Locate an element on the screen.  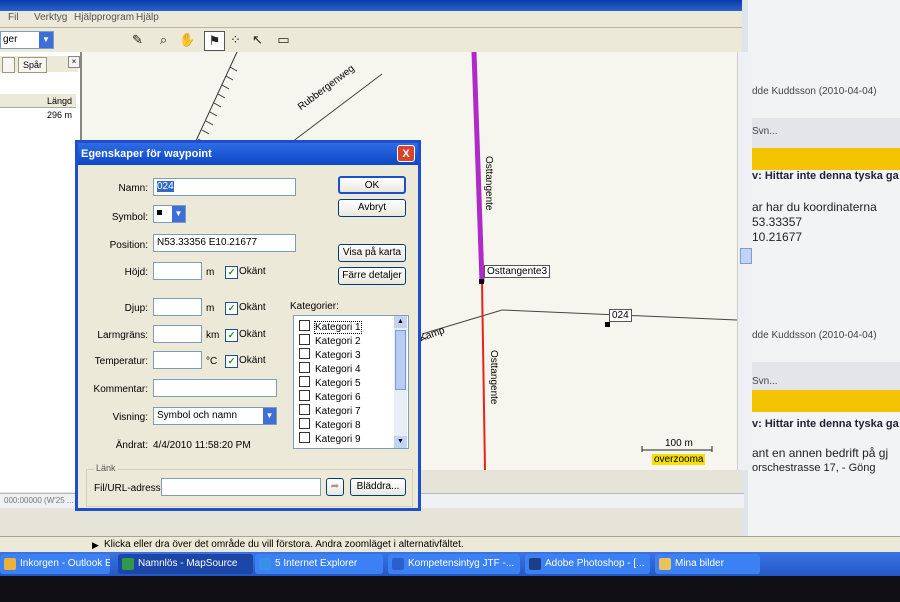
depth-label: Djup: is located at coordinates (136, 308).